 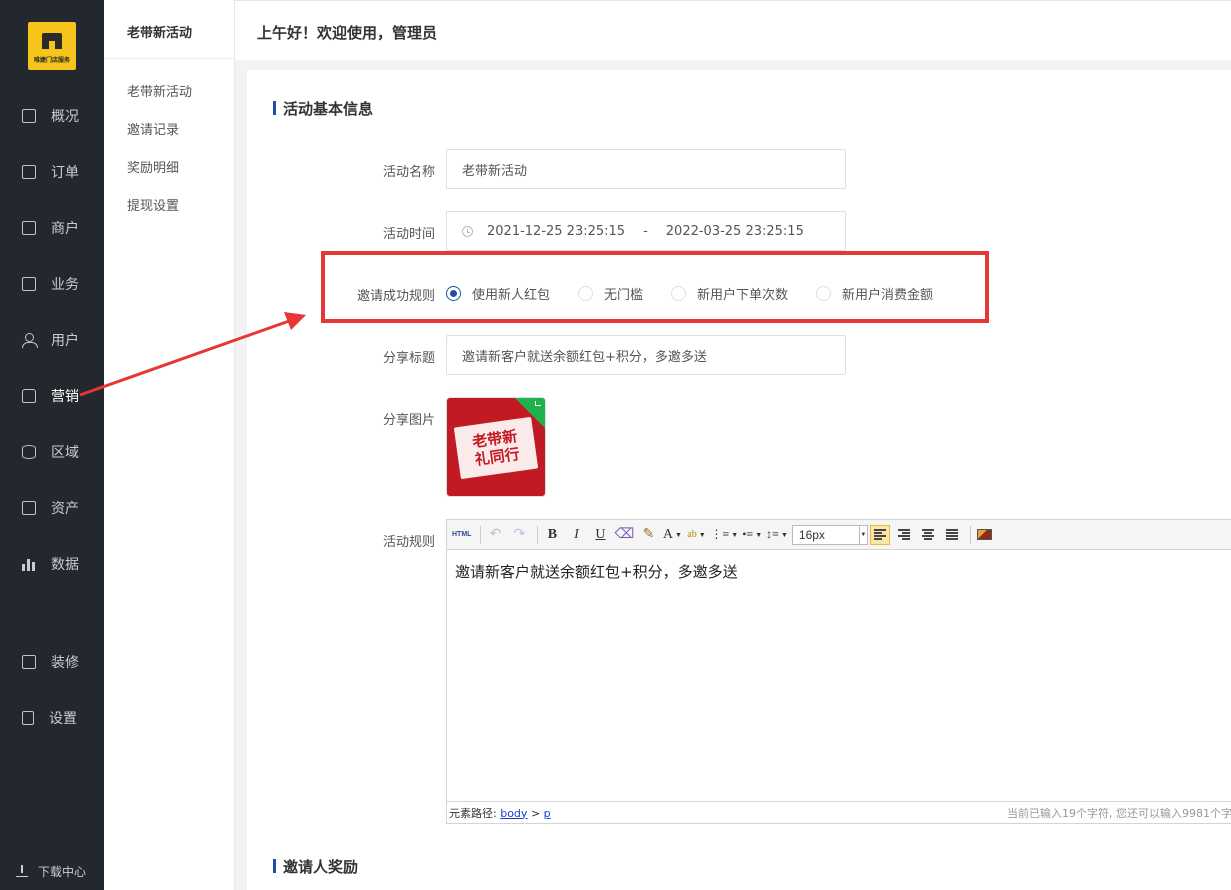 What do you see at coordinates (29, 564) in the screenshot?
I see `bar-chart-icon` at bounding box center [29, 564].